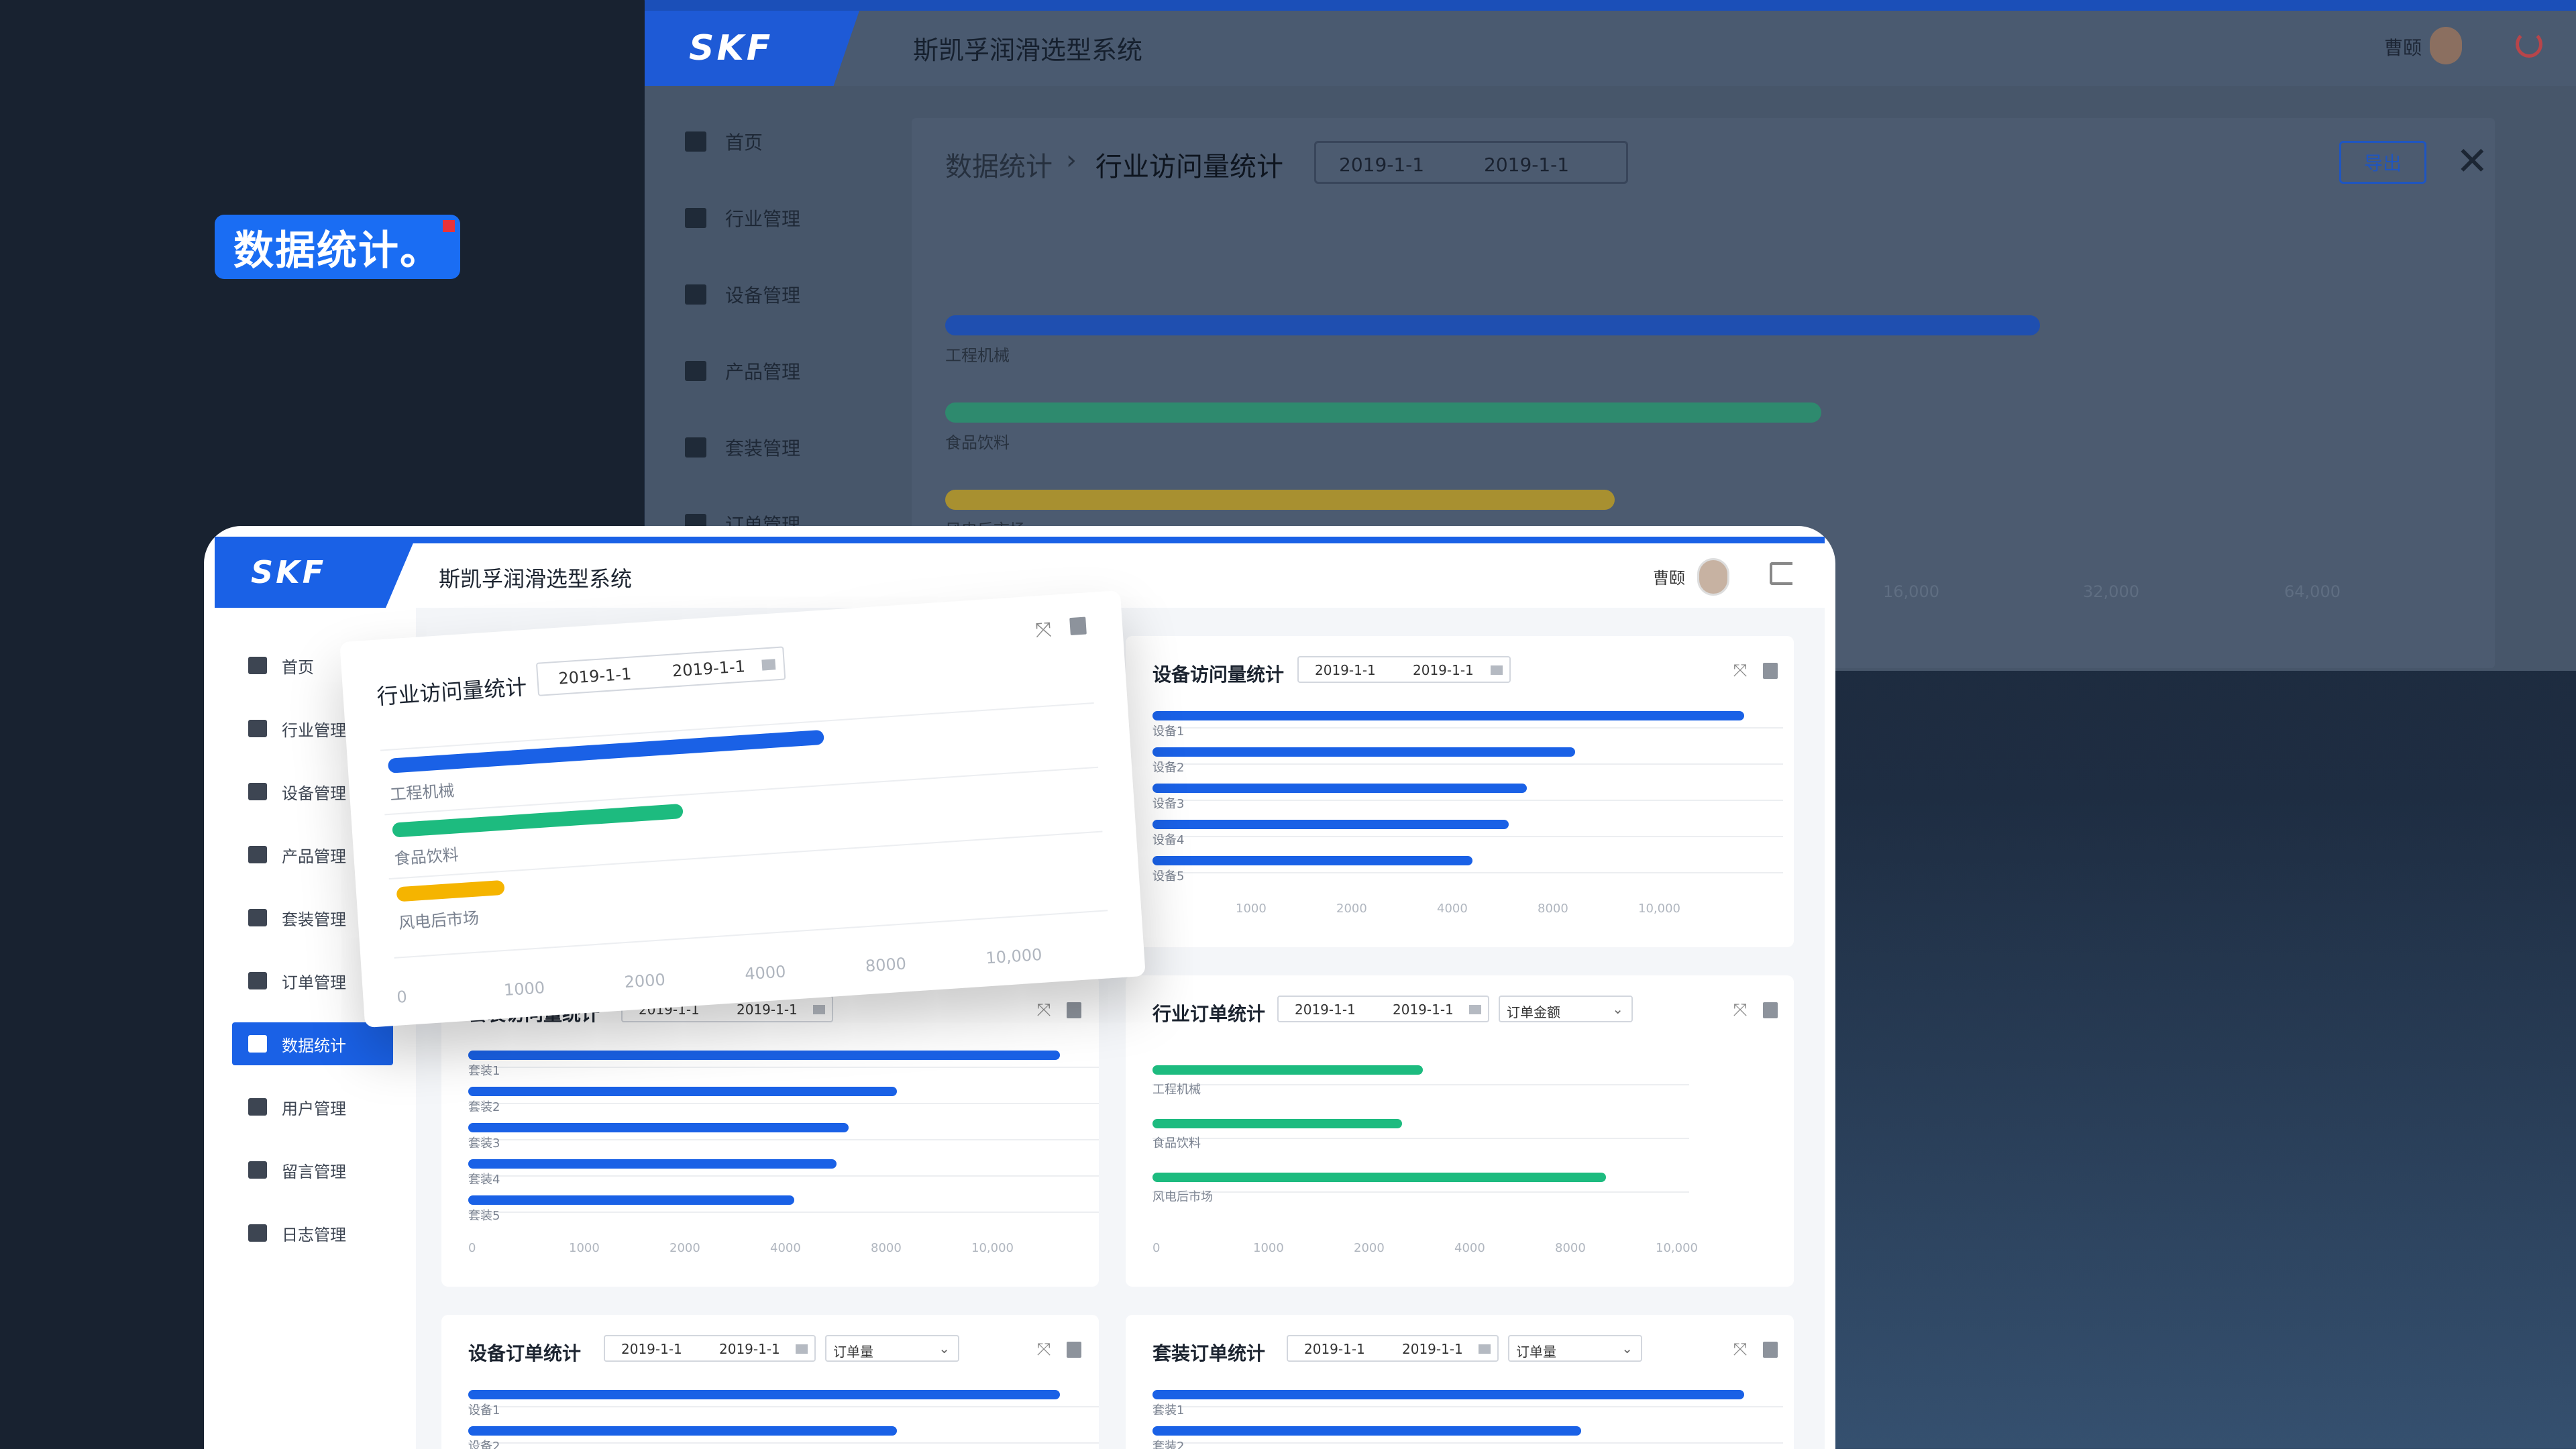  I want to click on sidebar-item: 日志管理, so click(312, 1233).